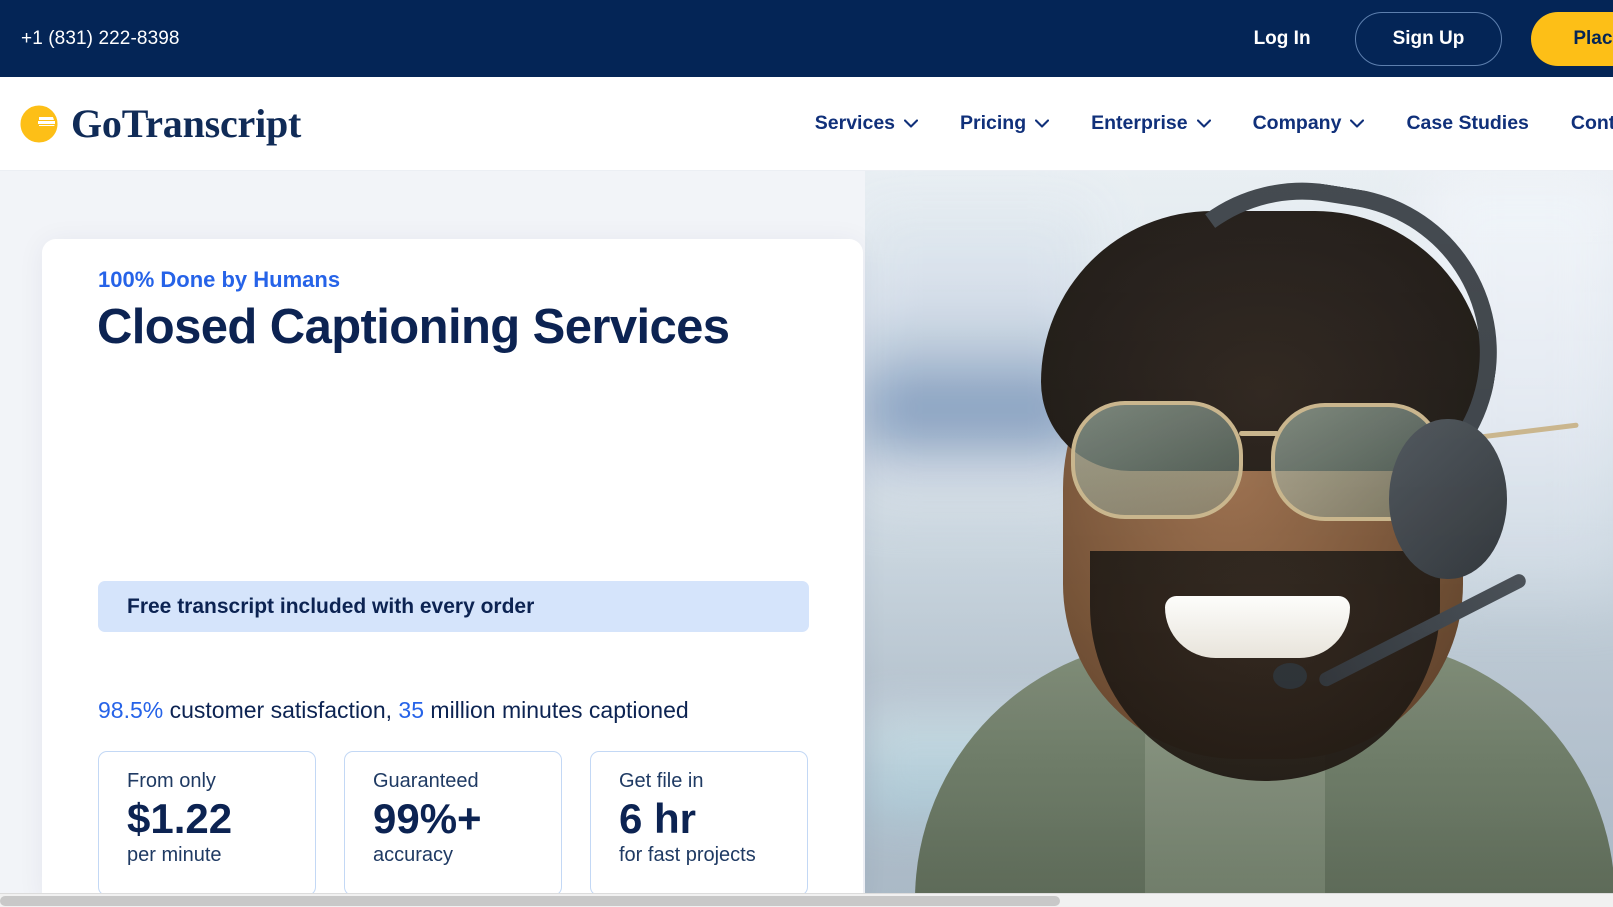  I want to click on stat-card-top: From only, so click(171, 781).